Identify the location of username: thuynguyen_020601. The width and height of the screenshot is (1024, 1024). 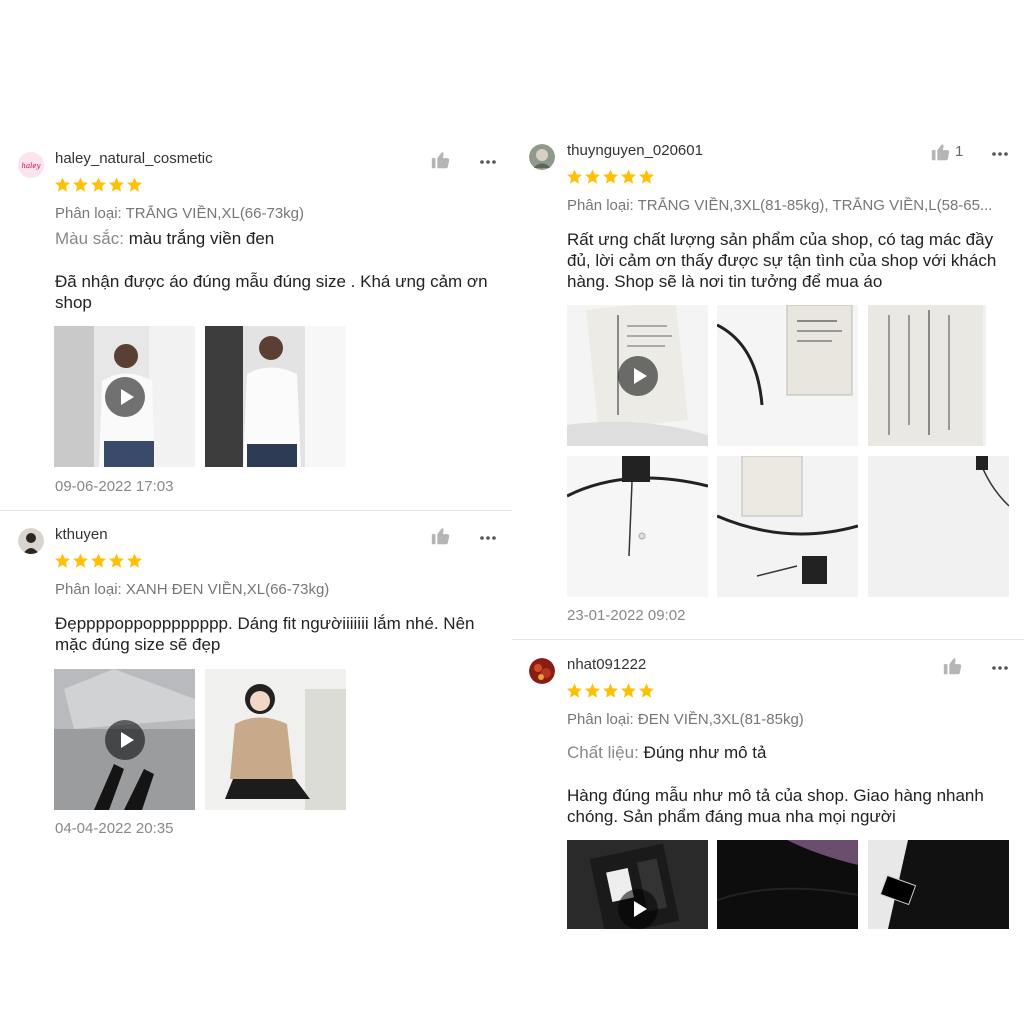
(635, 150).